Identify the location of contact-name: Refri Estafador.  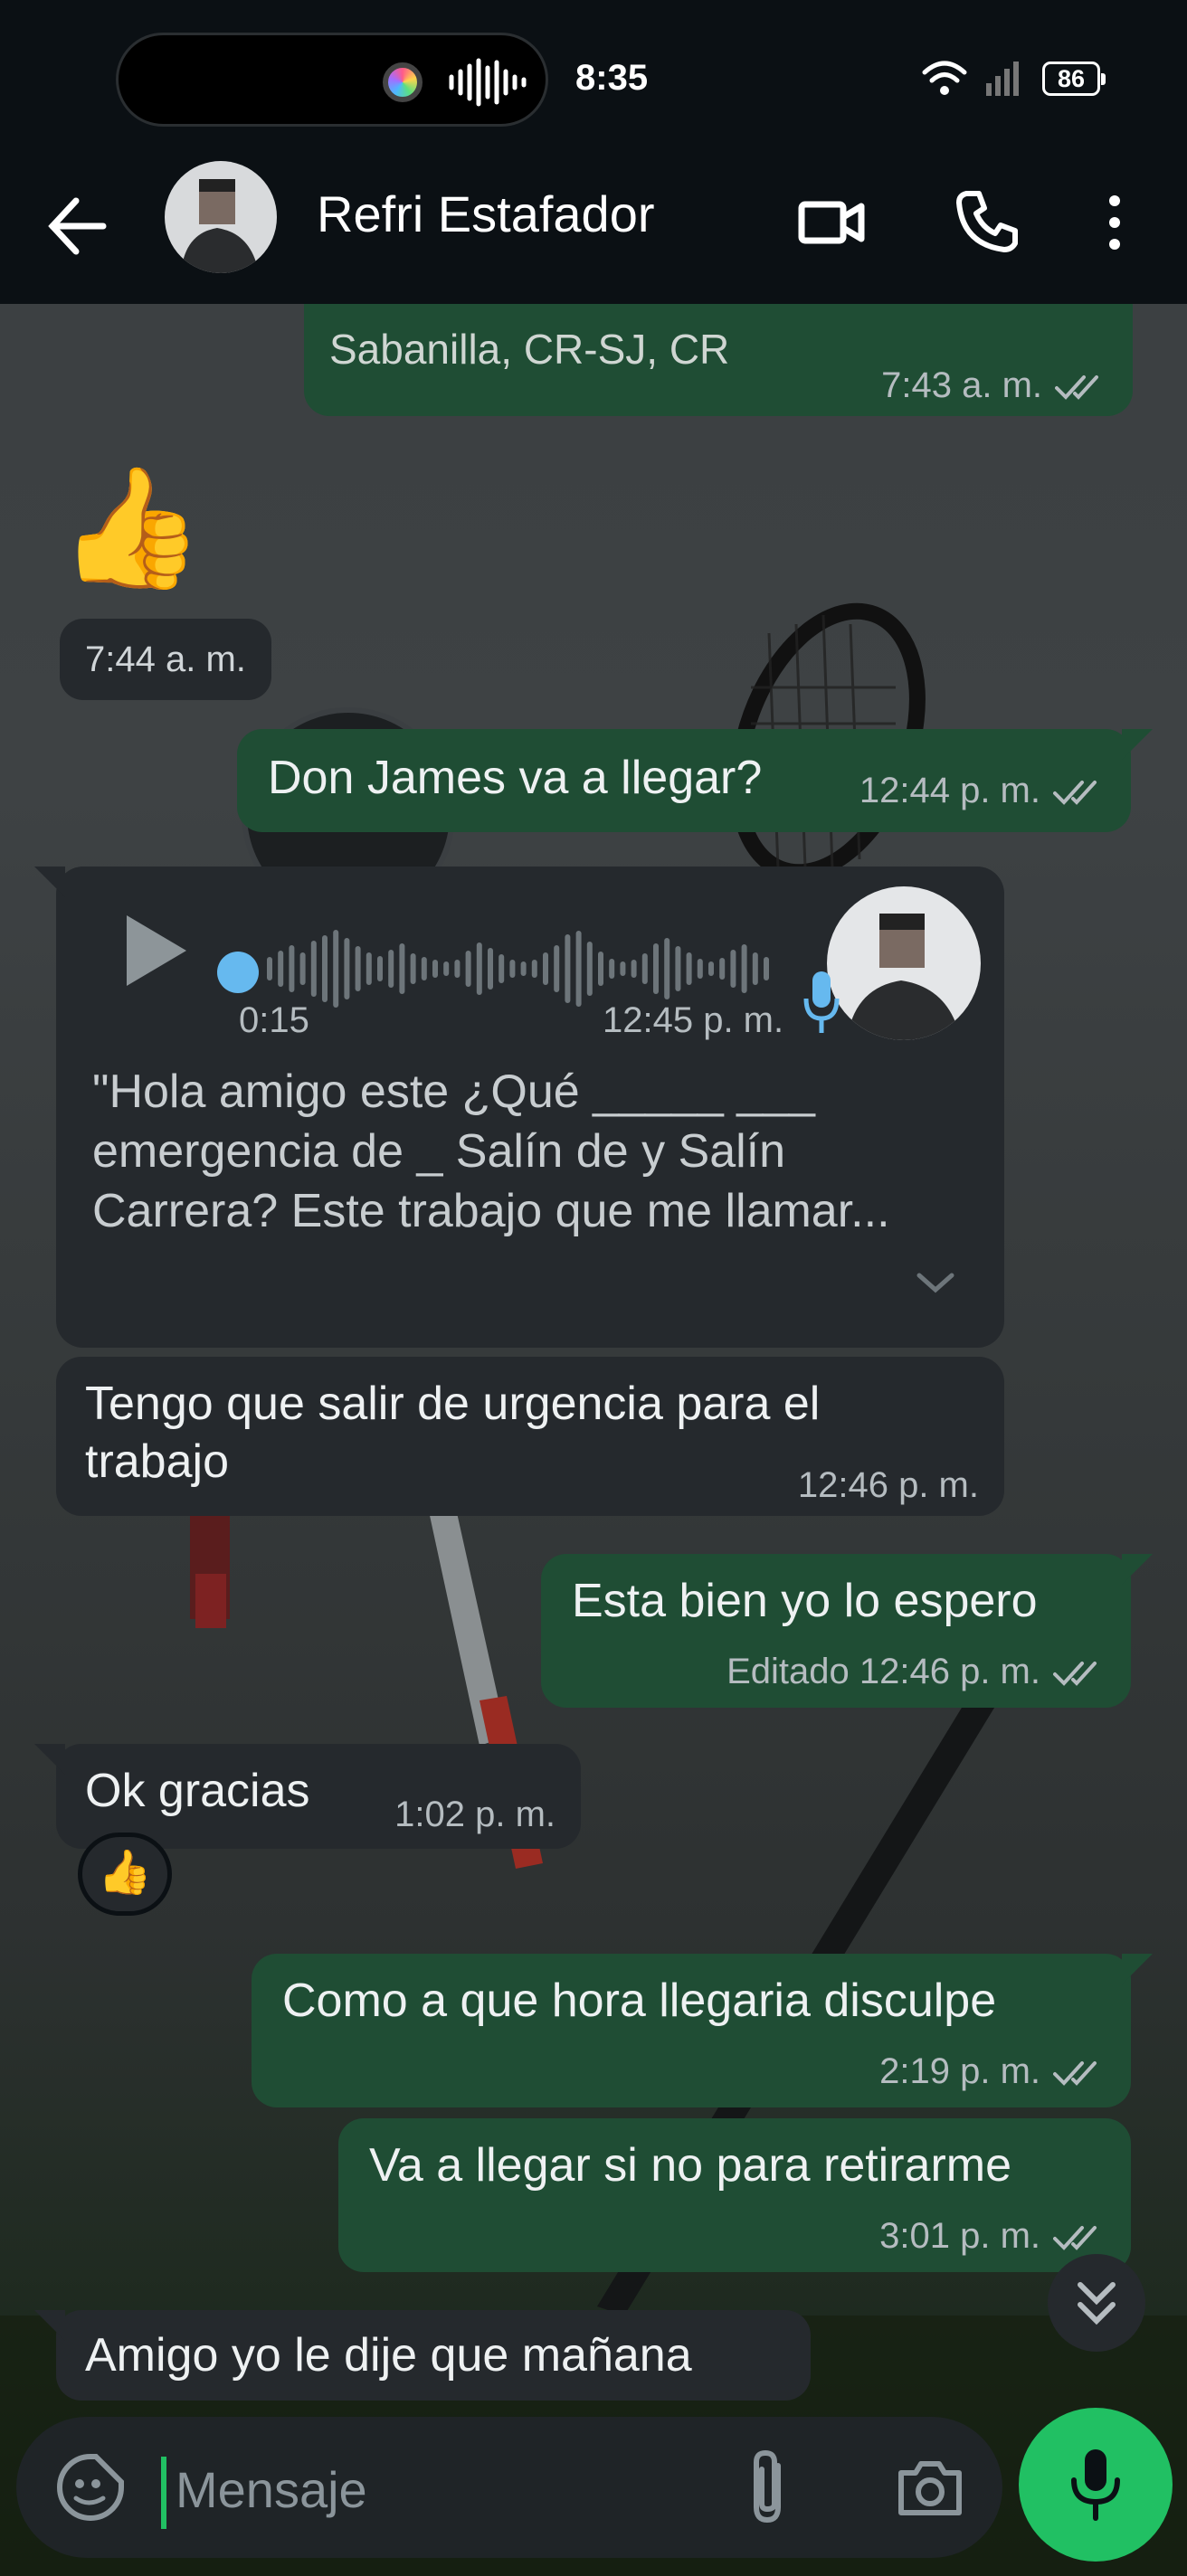
(486, 214).